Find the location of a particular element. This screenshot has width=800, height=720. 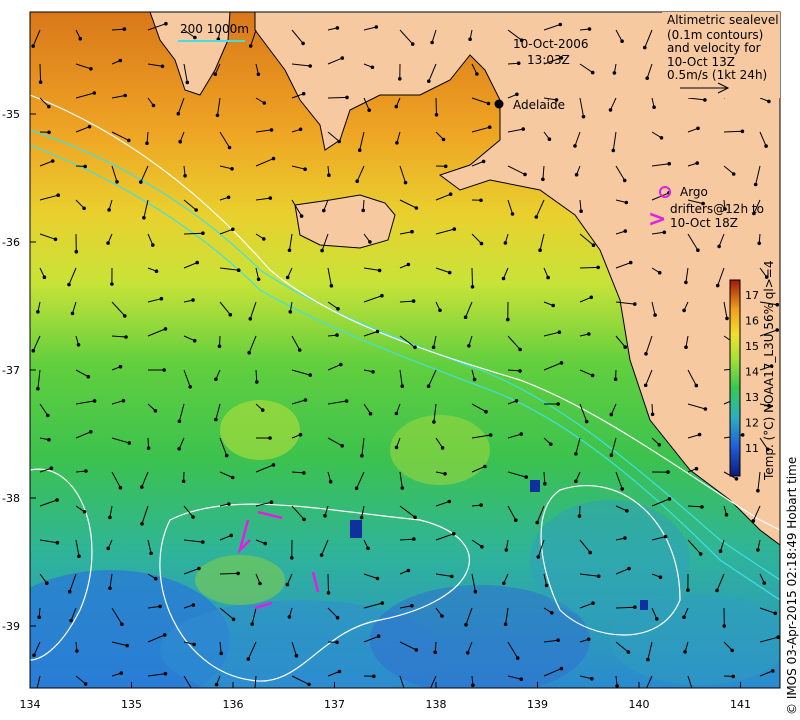

x-tick-label: 139 is located at coordinates (537, 704).